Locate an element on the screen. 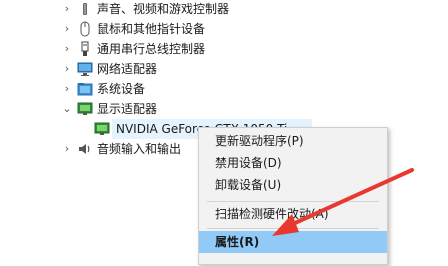 The image size is (448, 266). mouse-icon is located at coordinates (85, 29).